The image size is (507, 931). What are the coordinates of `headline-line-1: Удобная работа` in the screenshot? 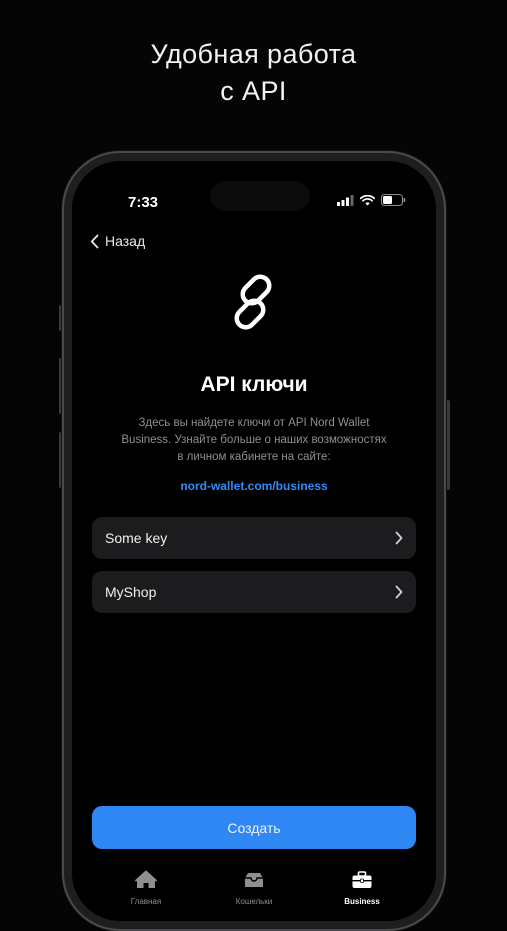 It's located at (253, 54).